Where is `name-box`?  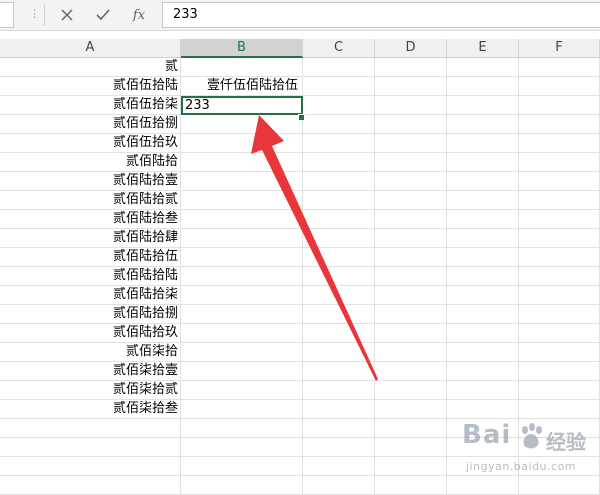
name-box is located at coordinates (7, 15).